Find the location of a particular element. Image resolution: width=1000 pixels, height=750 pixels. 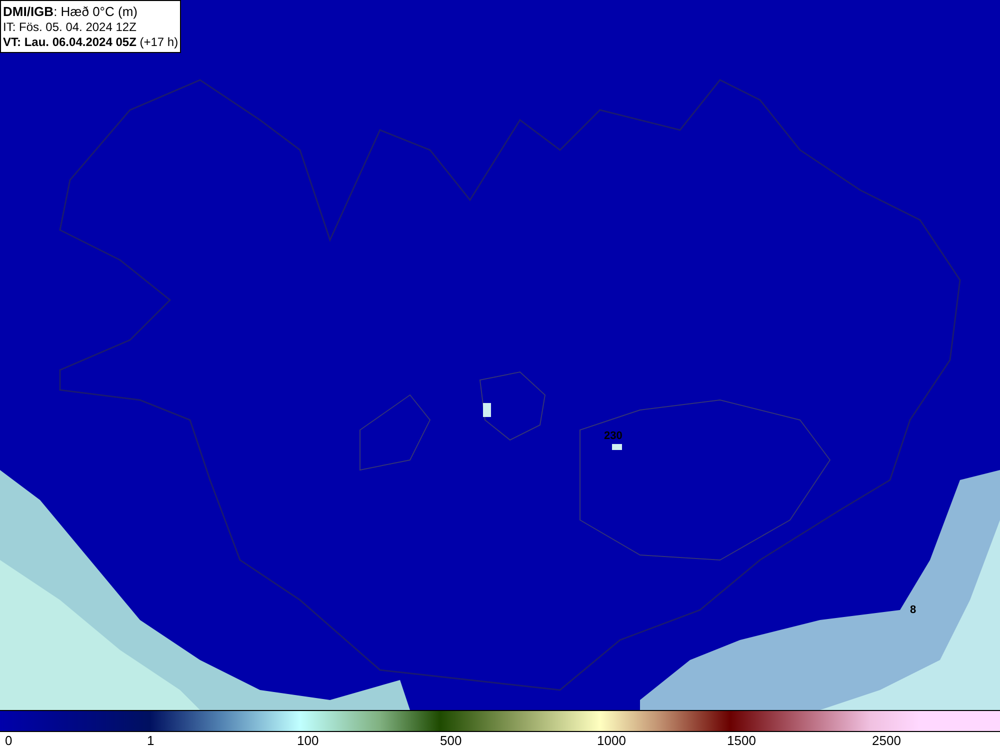

info-line: DMI/IGB: Hæð 0°C (m) is located at coordinates (70, 11).